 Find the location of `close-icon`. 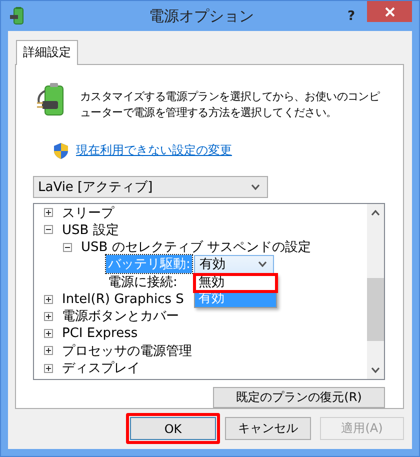

close-icon is located at coordinates (389, 11).